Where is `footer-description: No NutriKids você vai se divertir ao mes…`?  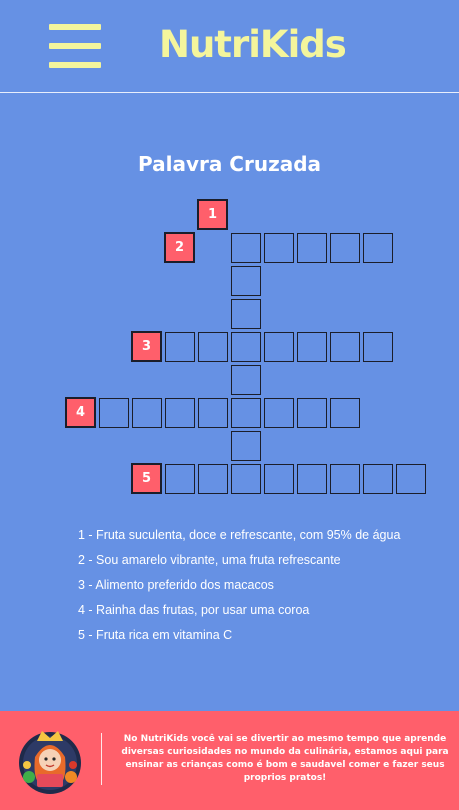
footer-description: No NutriKids você vai se divertir ao mes… is located at coordinates (285, 758).